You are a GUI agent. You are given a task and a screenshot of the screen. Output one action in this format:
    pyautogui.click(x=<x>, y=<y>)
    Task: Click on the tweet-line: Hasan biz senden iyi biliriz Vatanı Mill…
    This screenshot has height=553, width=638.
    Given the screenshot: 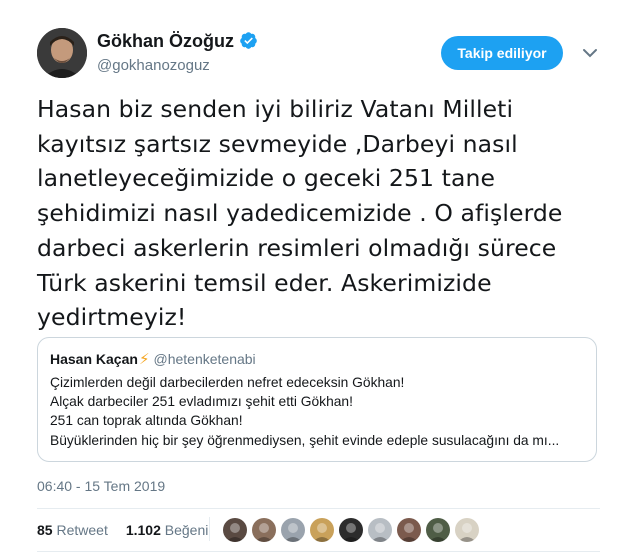 What is the action you would take?
    pyautogui.click(x=275, y=109)
    